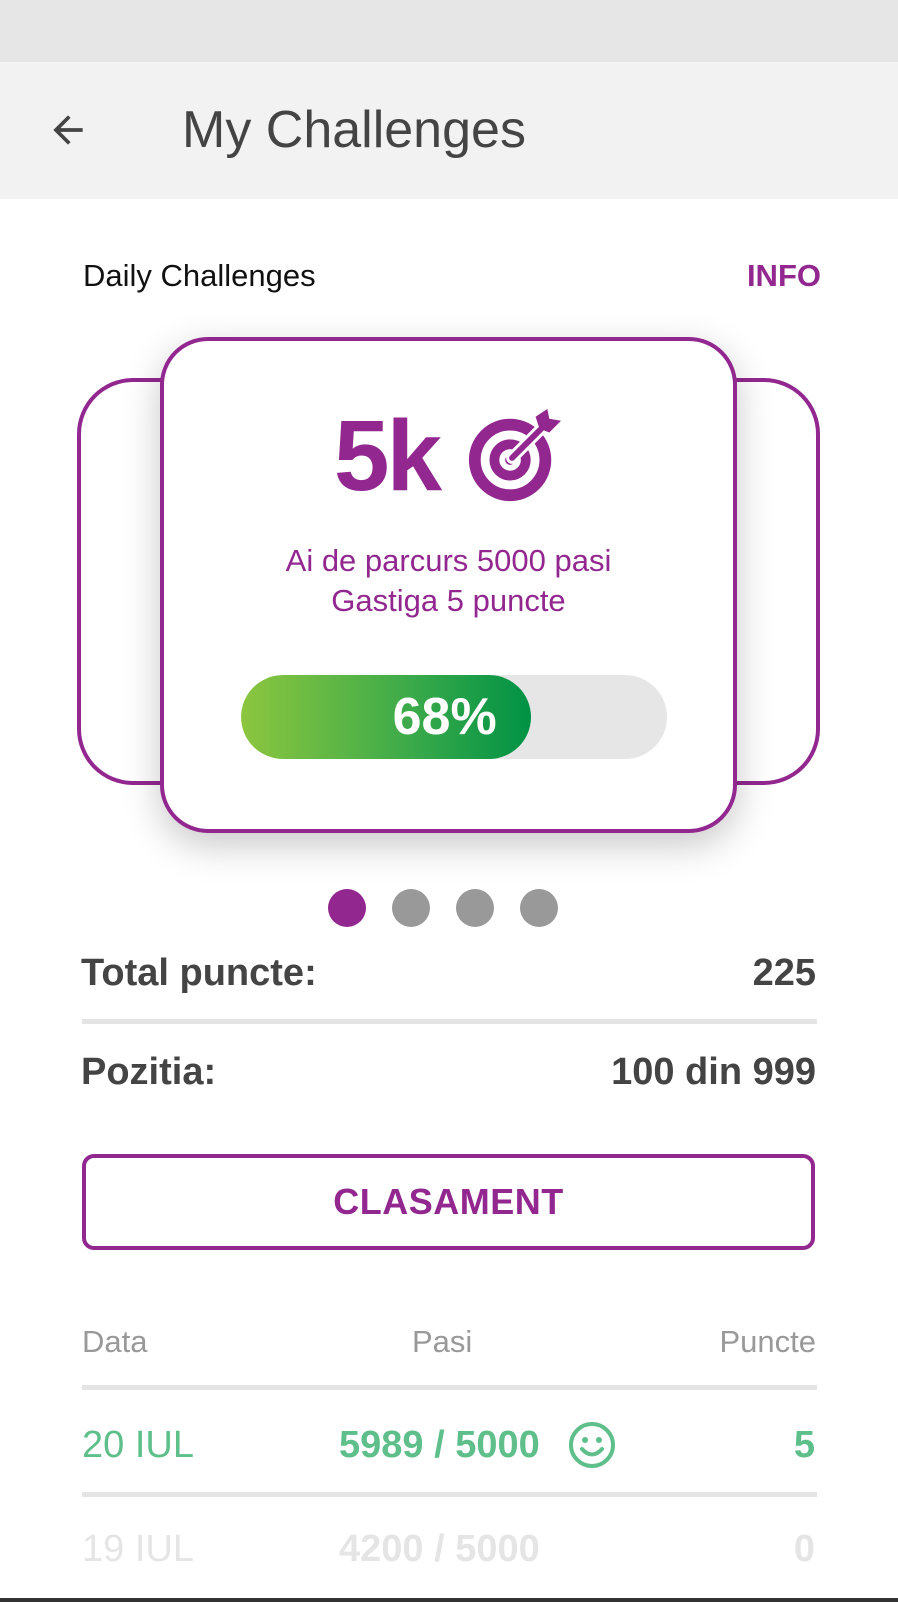 The image size is (898, 1602). Describe the element at coordinates (448, 581) in the screenshot. I see `challenge-description: Ai de parcurs 5000 pasi Gastiga 5 puncte` at that location.